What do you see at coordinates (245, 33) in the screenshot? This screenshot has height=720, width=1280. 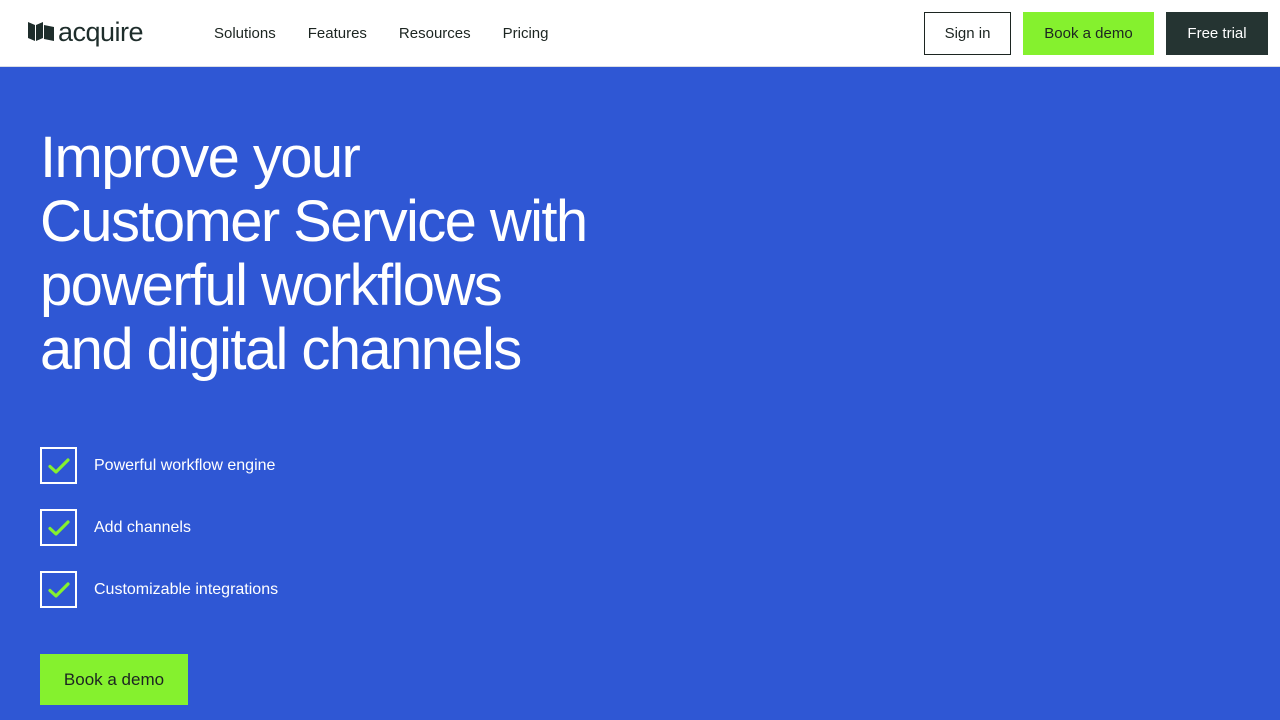 I see `nav-item-solutions: Solutions` at bounding box center [245, 33].